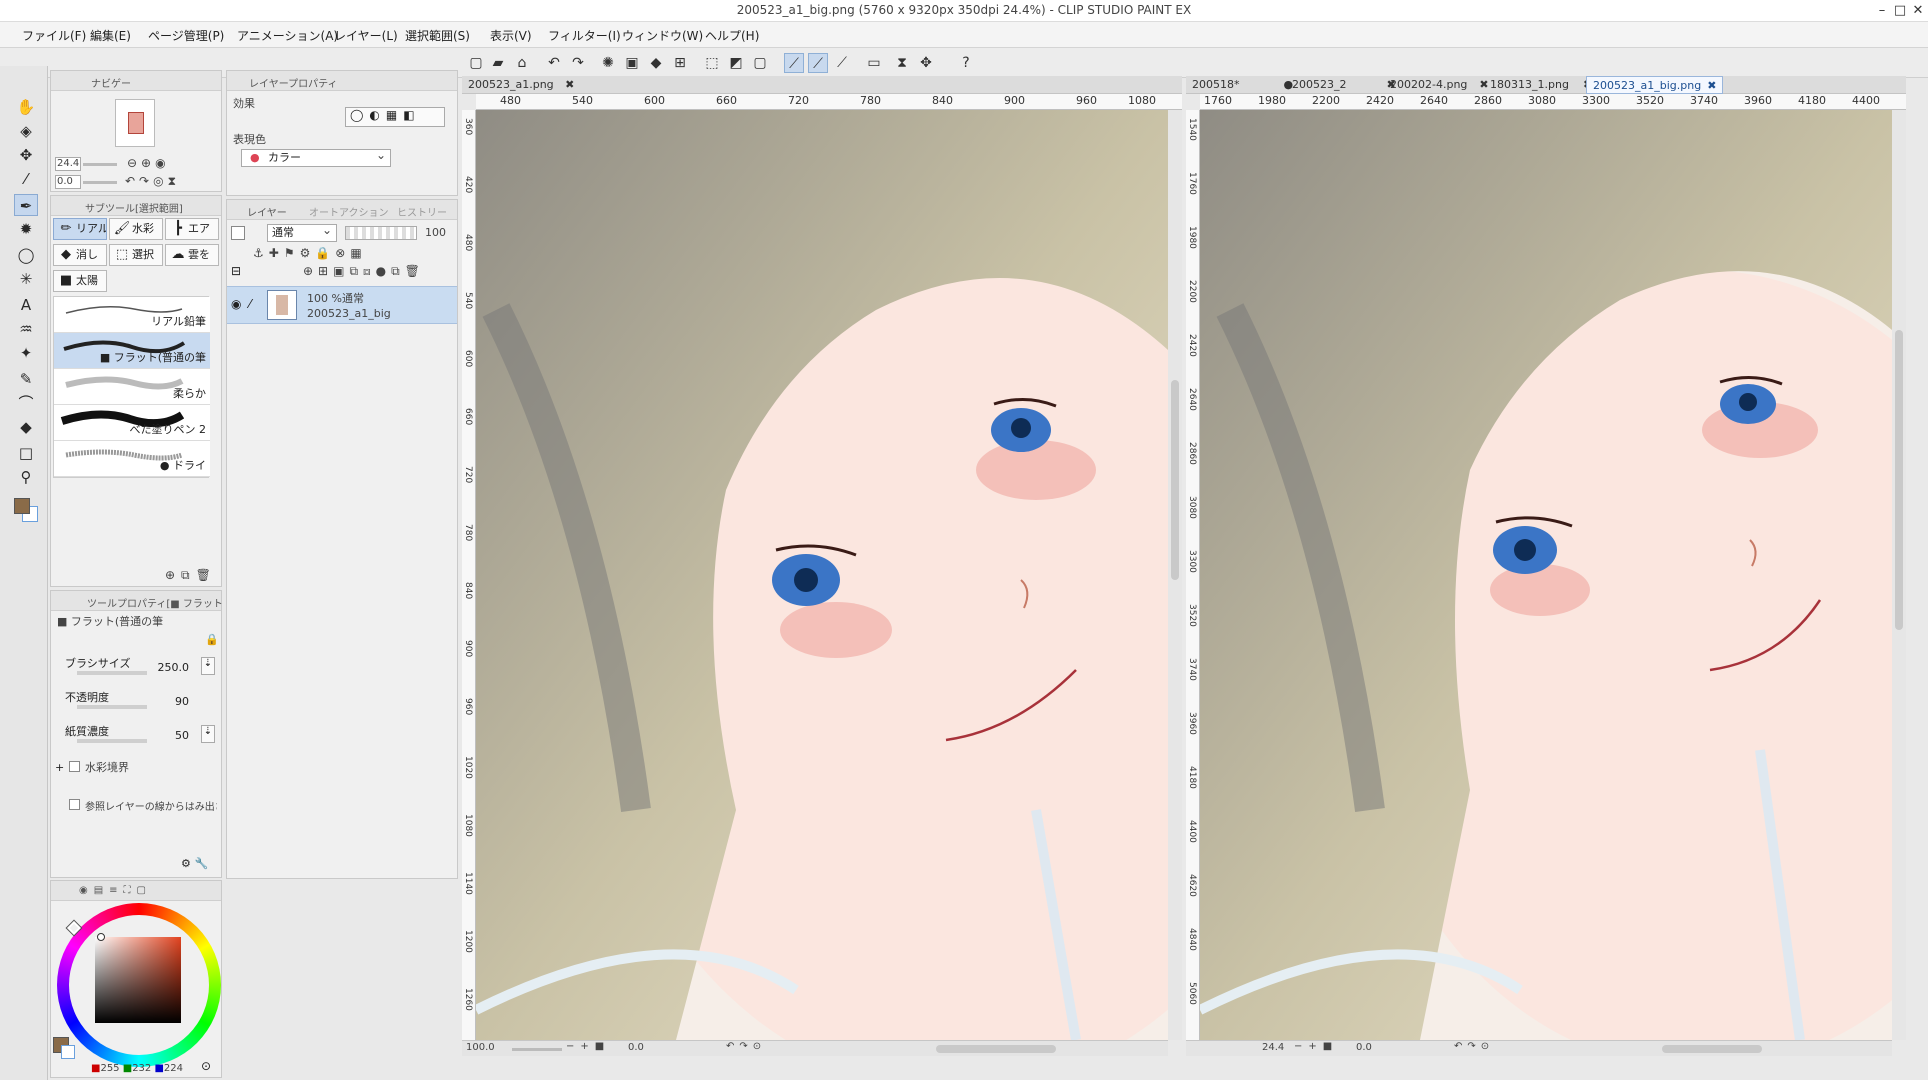 The image size is (1928, 1080). Describe the element at coordinates (554, 63) in the screenshot. I see `undo-icon: ↶` at that location.